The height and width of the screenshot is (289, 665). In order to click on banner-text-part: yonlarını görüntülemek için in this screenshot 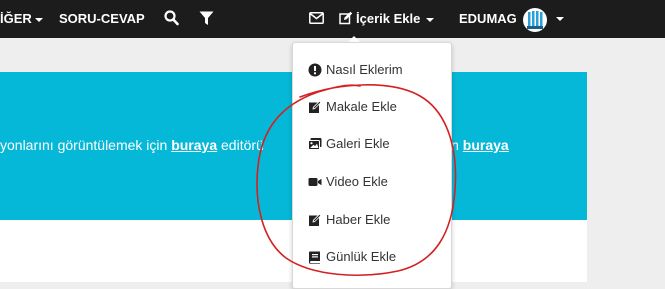, I will do `click(86, 145)`.